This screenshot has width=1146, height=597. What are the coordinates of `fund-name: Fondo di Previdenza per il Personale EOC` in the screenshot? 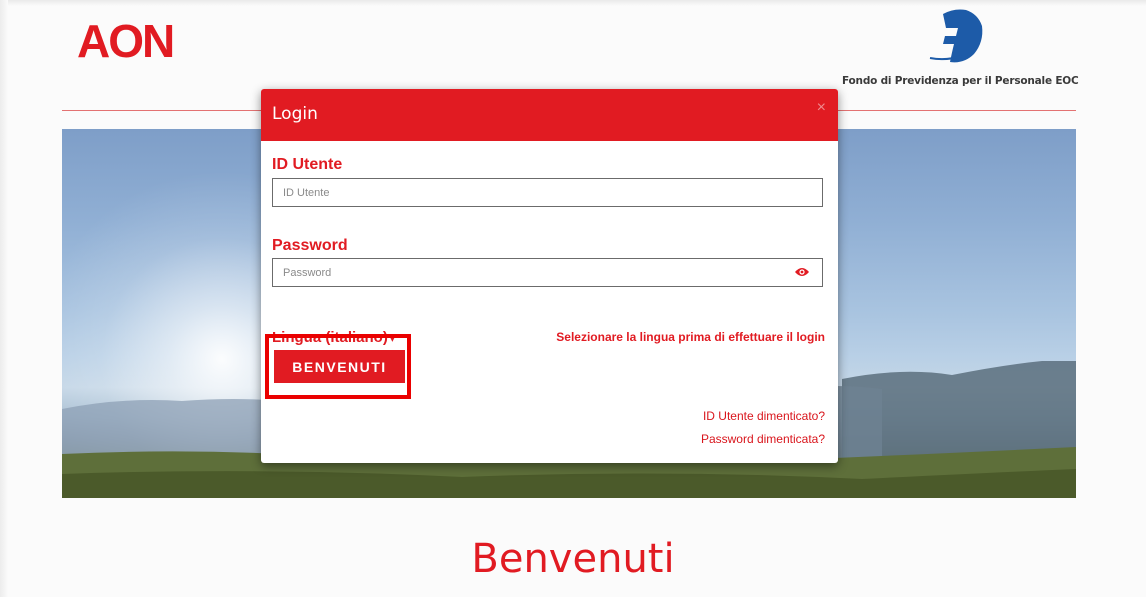 It's located at (960, 81).